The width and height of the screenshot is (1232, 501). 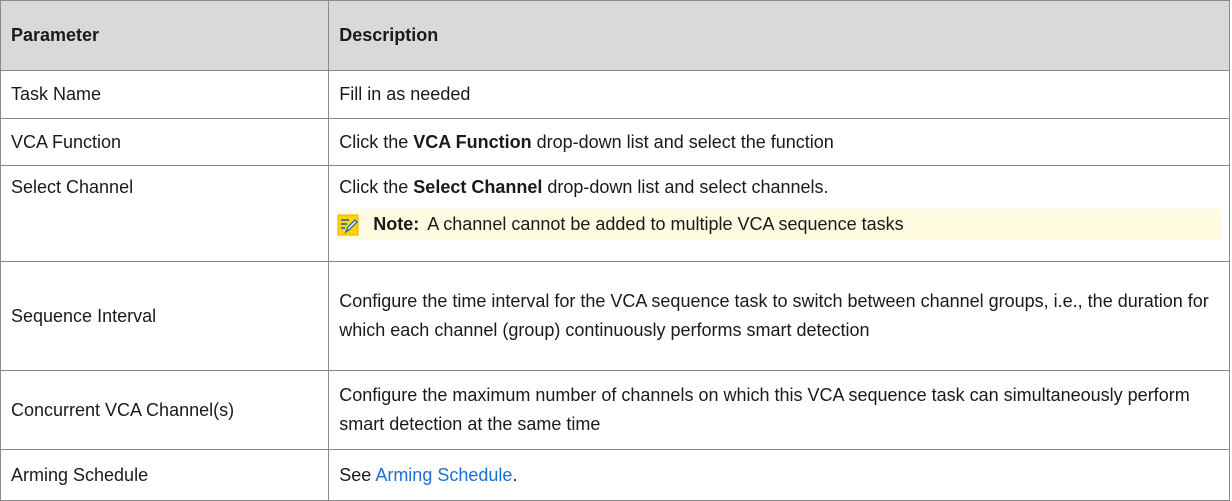 I want to click on desc-text: drop-down list and select the function, so click(x=682, y=141).